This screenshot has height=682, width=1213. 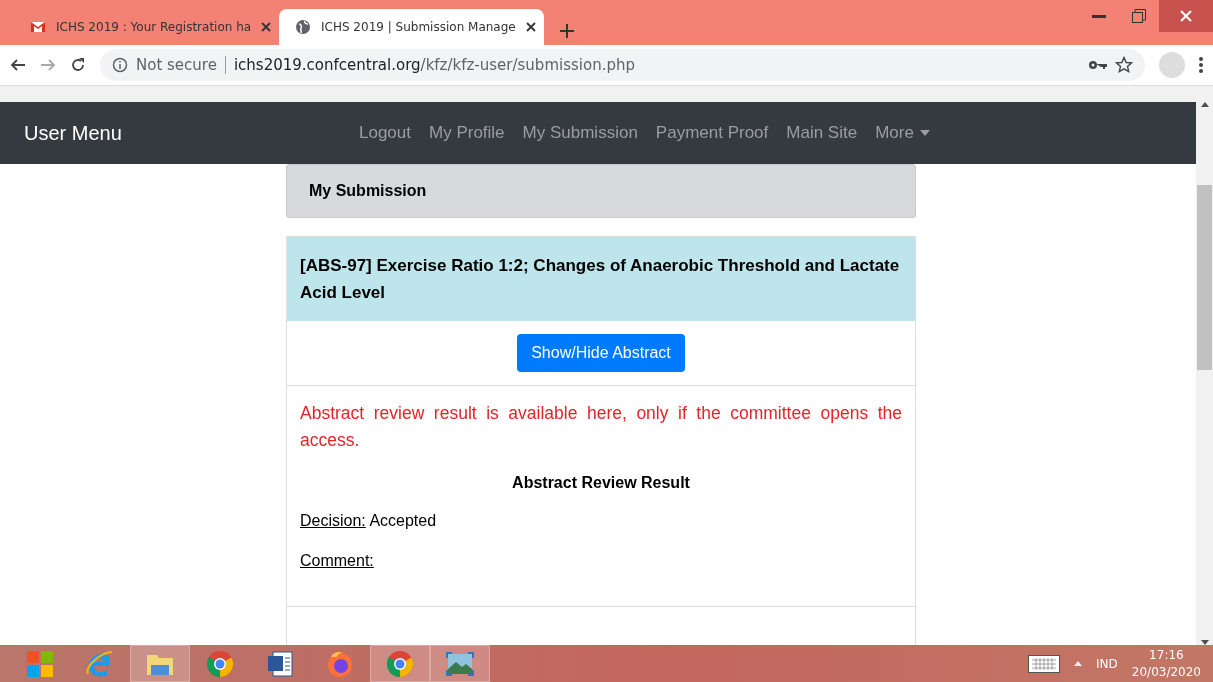 What do you see at coordinates (601, 483) in the screenshot?
I see `result-heading: Abstract Review Result` at bounding box center [601, 483].